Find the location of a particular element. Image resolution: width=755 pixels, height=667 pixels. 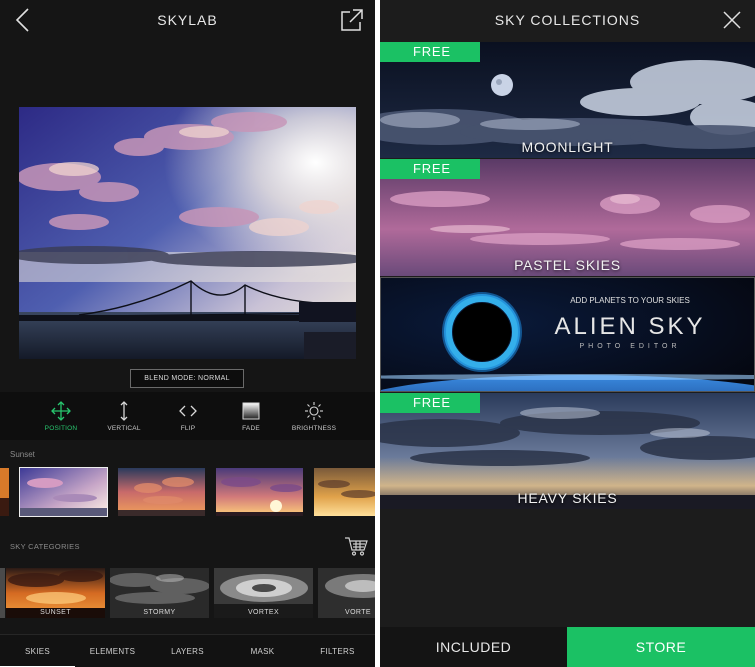

fade-square-icon is located at coordinates (251, 411).